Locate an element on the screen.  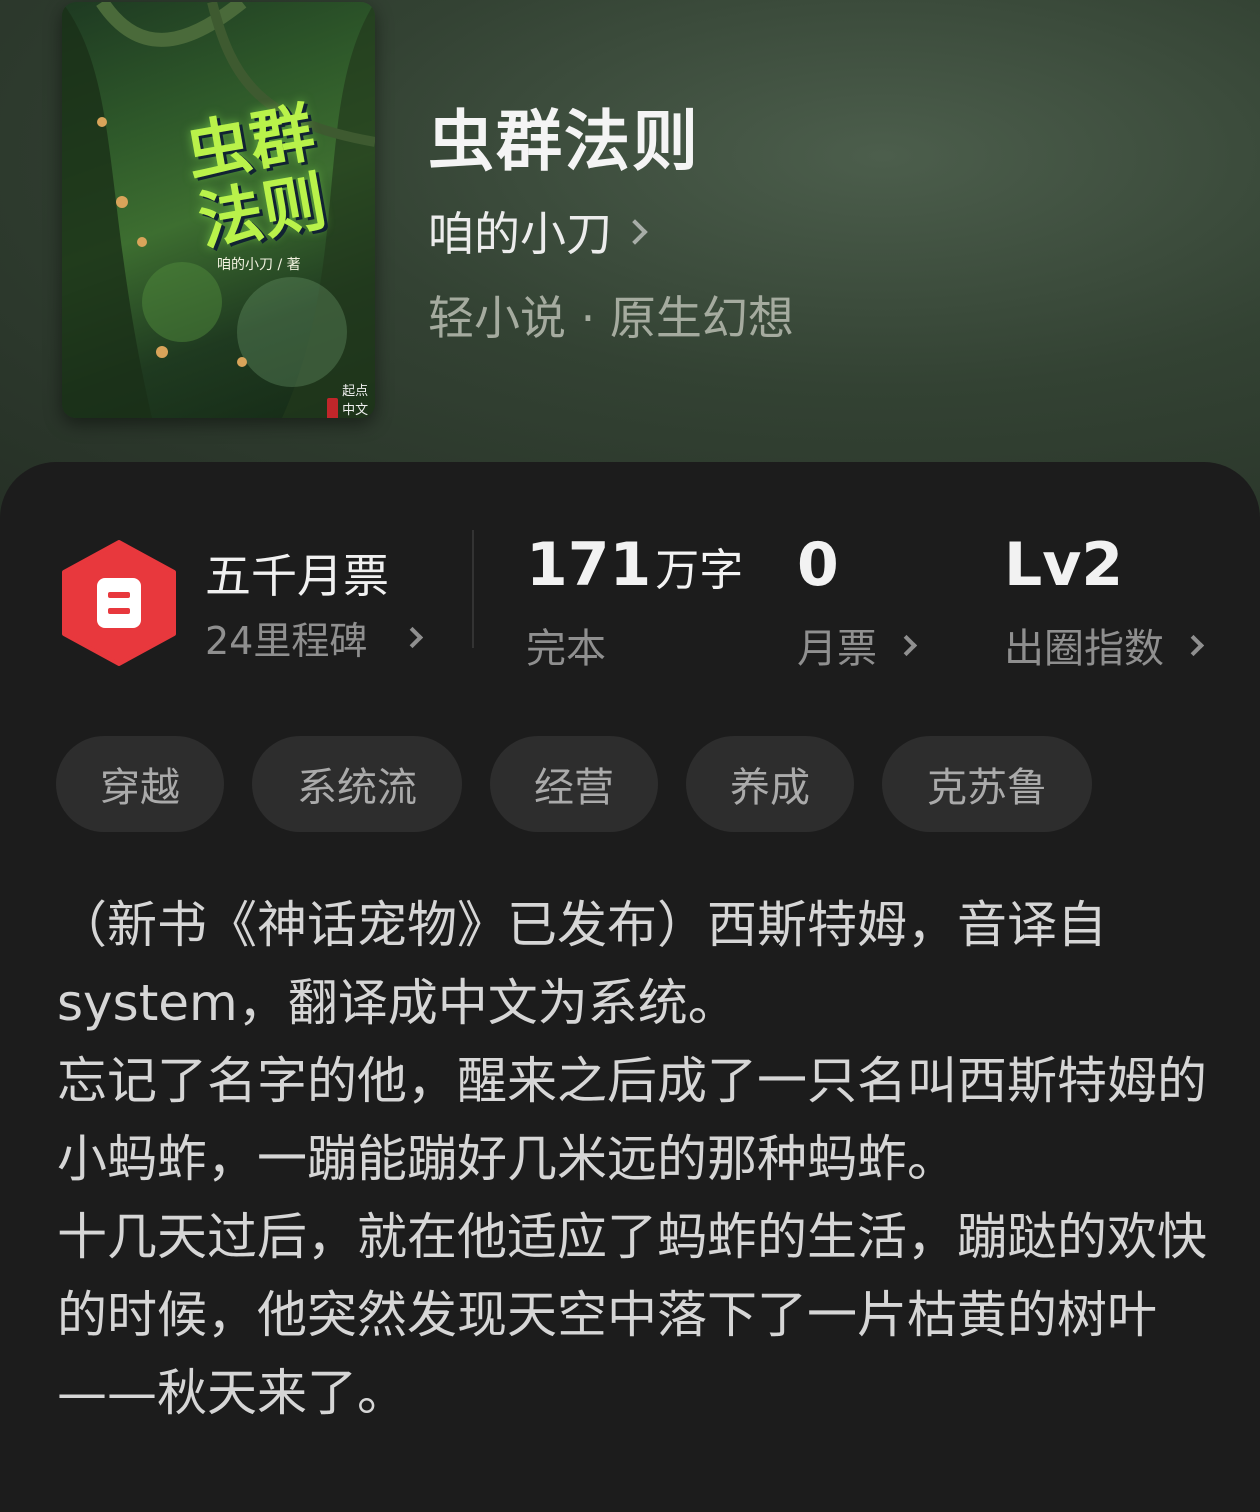
book-title: 虫群法则 is located at coordinates (564, 141).